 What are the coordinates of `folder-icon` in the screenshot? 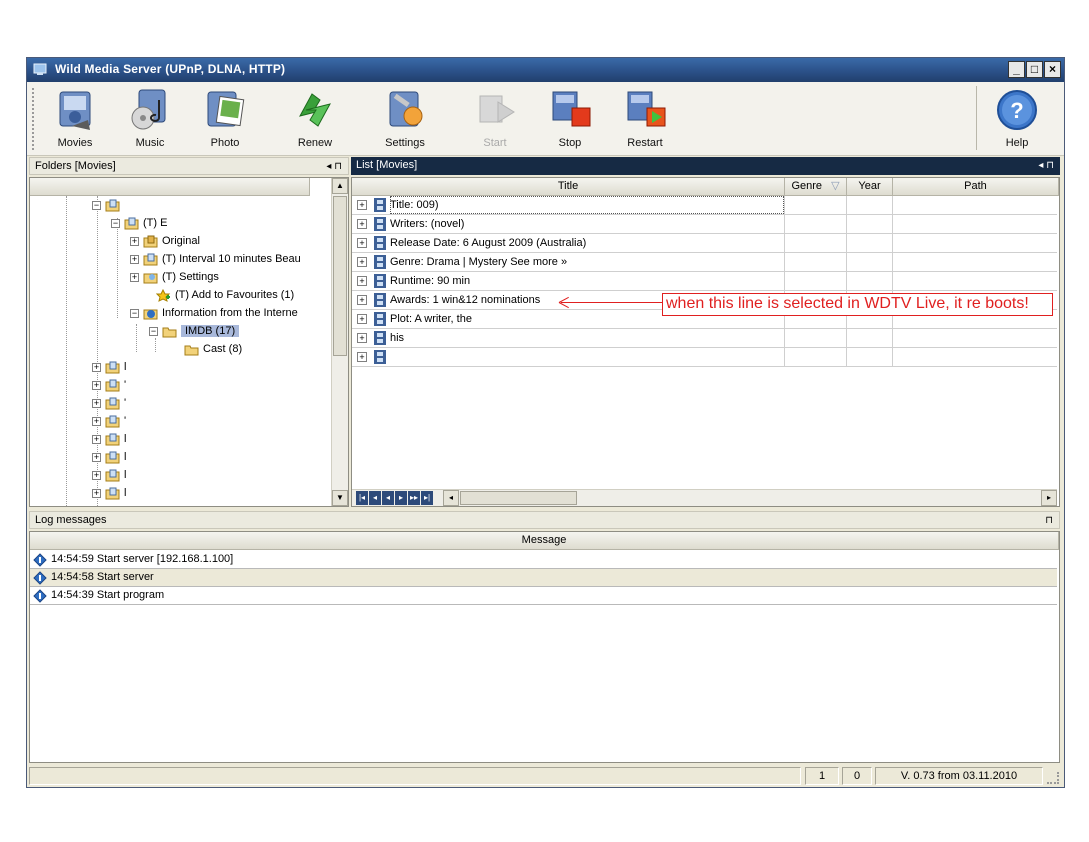 It's located at (112, 457).